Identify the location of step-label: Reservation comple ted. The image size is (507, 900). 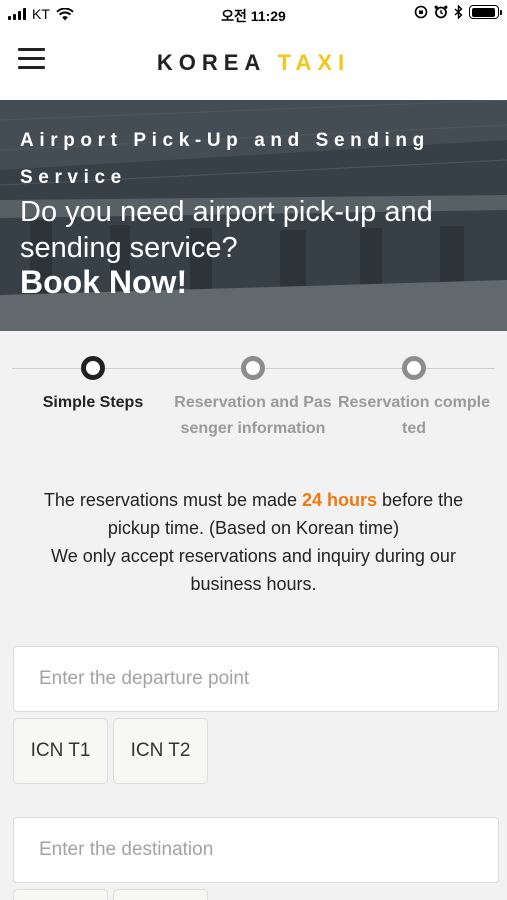
(414, 415).